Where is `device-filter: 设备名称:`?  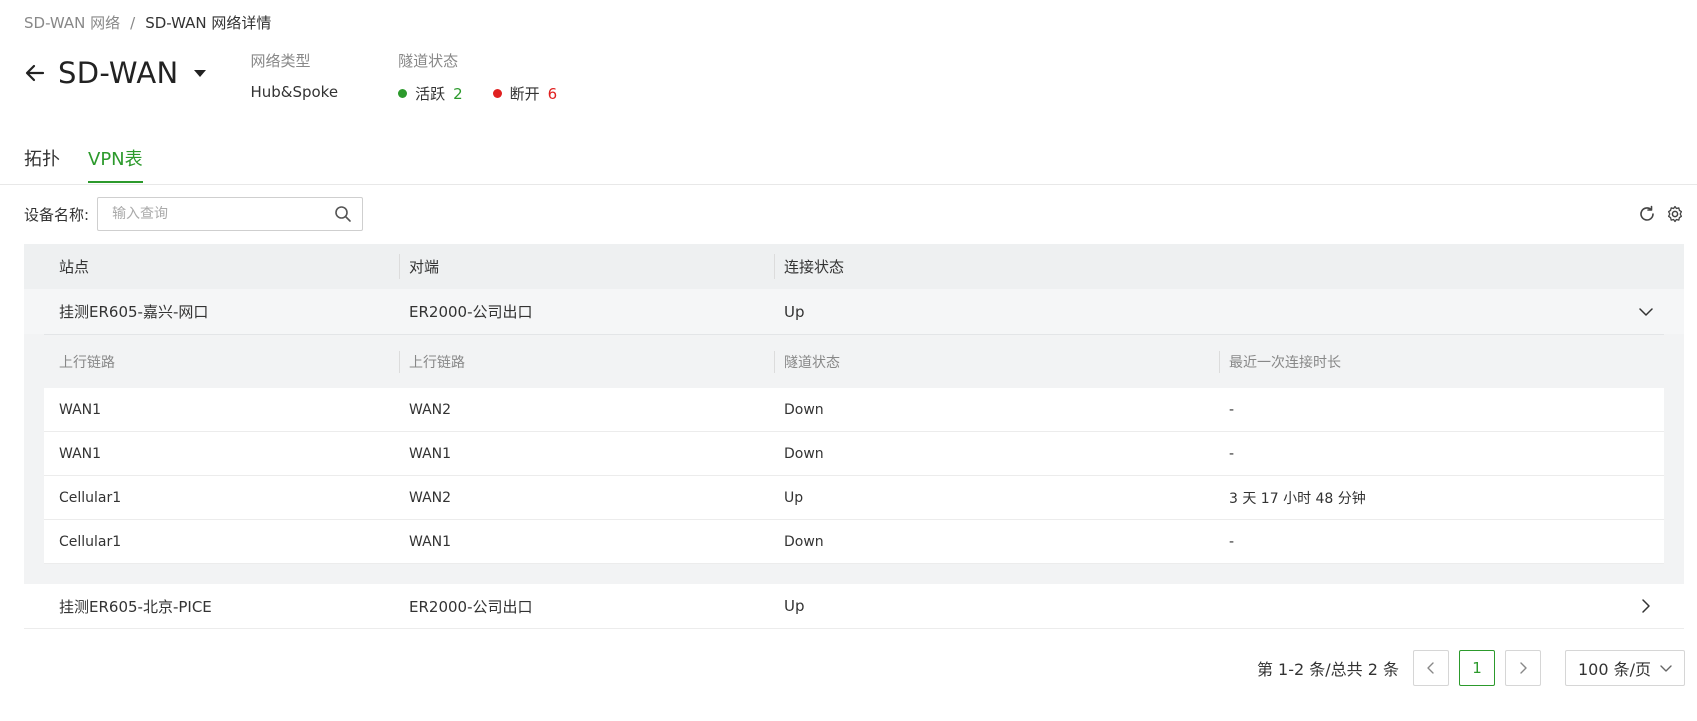 device-filter: 设备名称: is located at coordinates (194, 214).